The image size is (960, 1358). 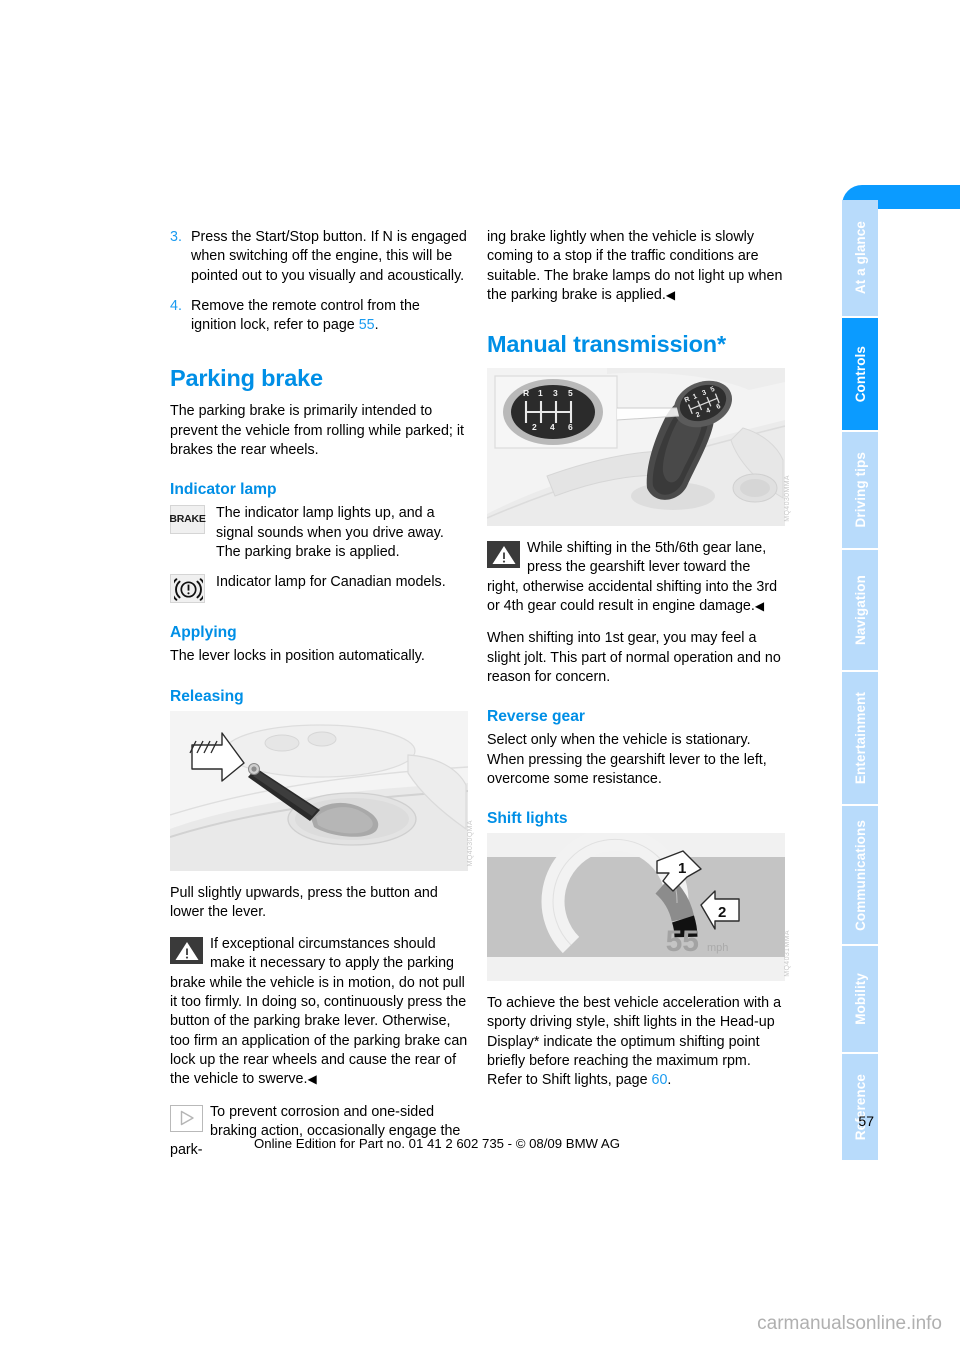 I want to click on figure-manual-transmission: R135 246 R135 246 MQ4030MMA, so click(x=639, y=447).